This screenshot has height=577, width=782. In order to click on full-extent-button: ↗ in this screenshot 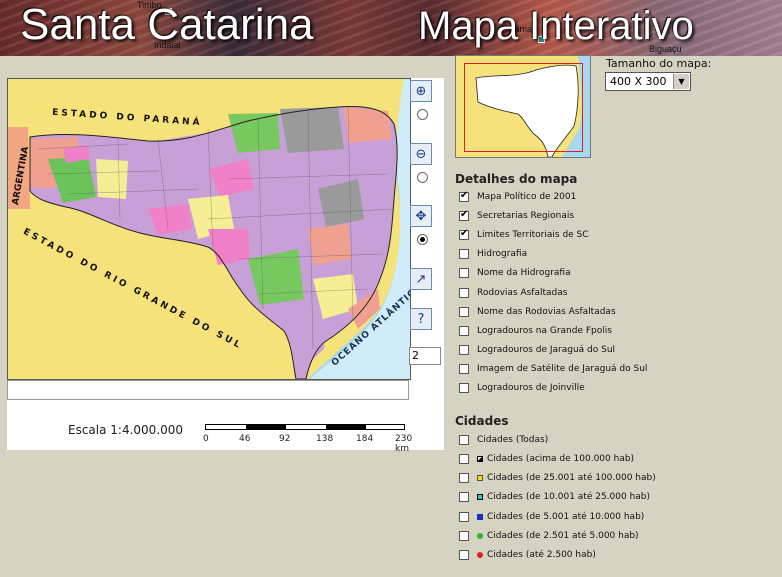, I will do `click(421, 279)`.